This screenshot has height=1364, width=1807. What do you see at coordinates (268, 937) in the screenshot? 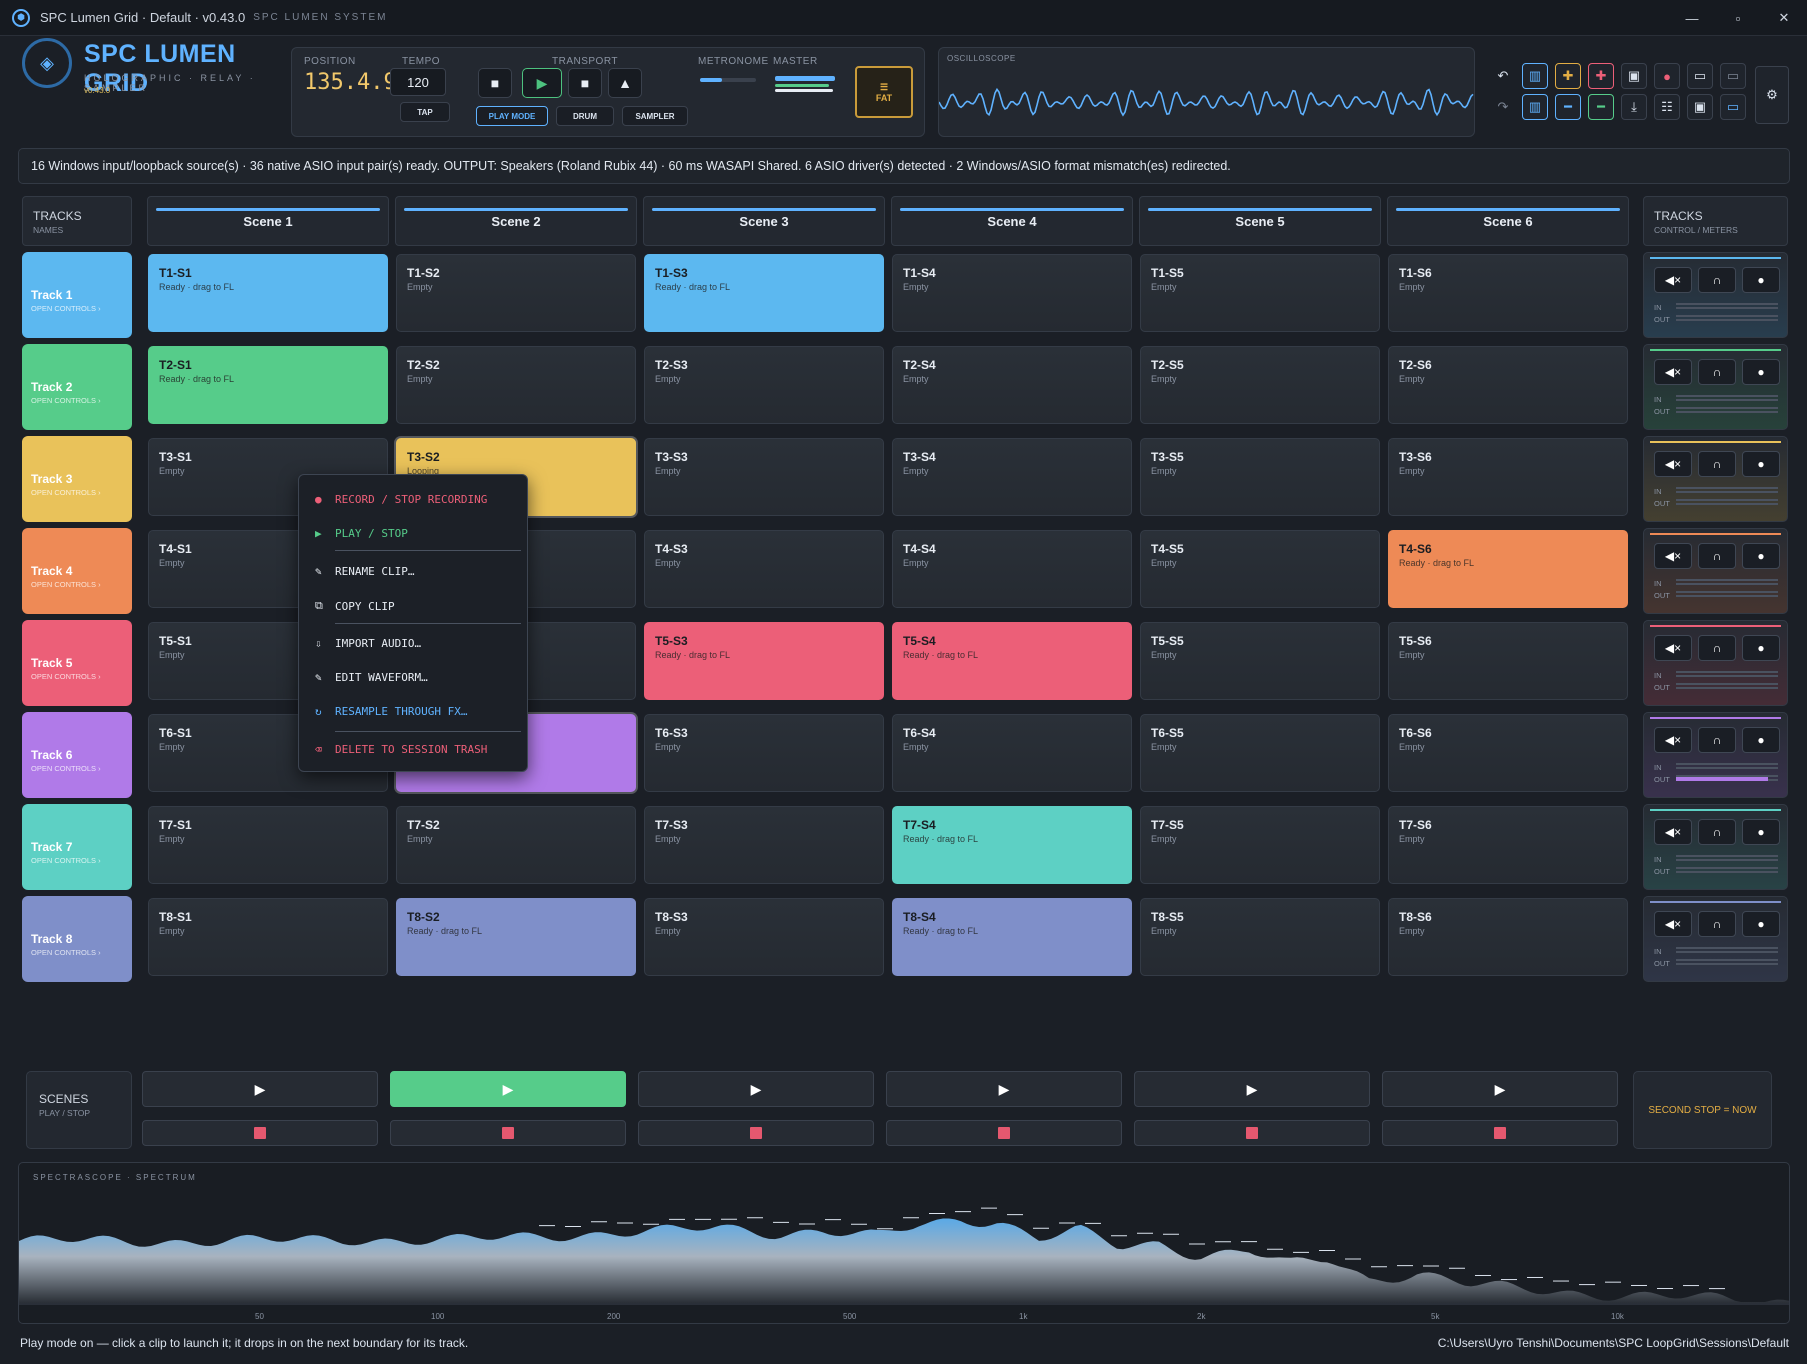
I see `clip-slot: T8-S1 Empty` at bounding box center [268, 937].